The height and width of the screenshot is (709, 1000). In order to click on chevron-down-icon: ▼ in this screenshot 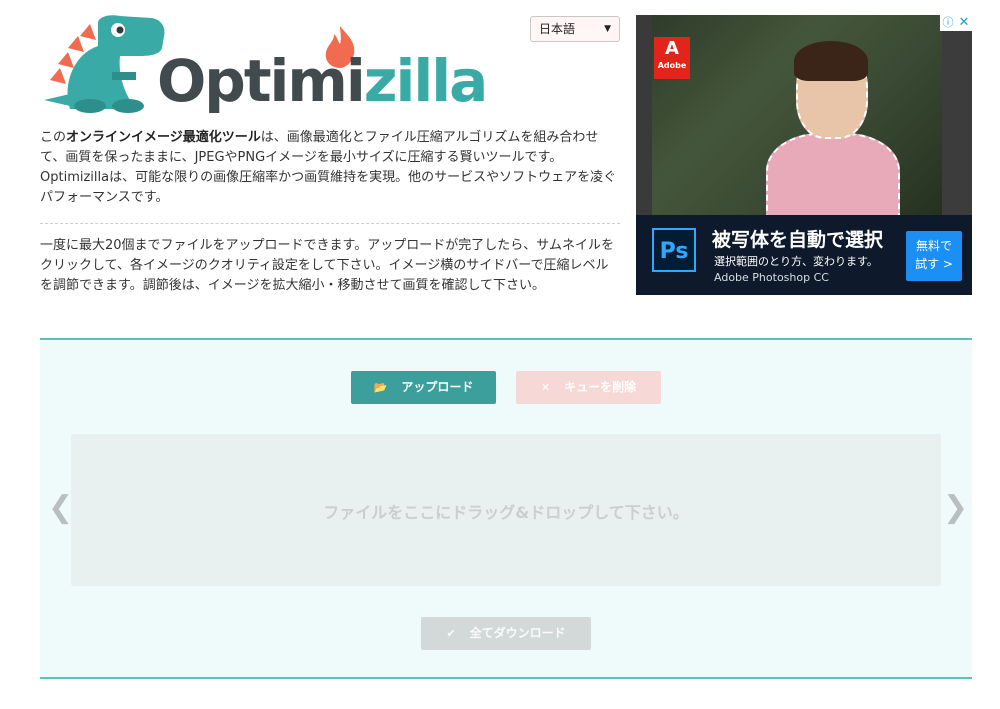, I will do `click(607, 29)`.